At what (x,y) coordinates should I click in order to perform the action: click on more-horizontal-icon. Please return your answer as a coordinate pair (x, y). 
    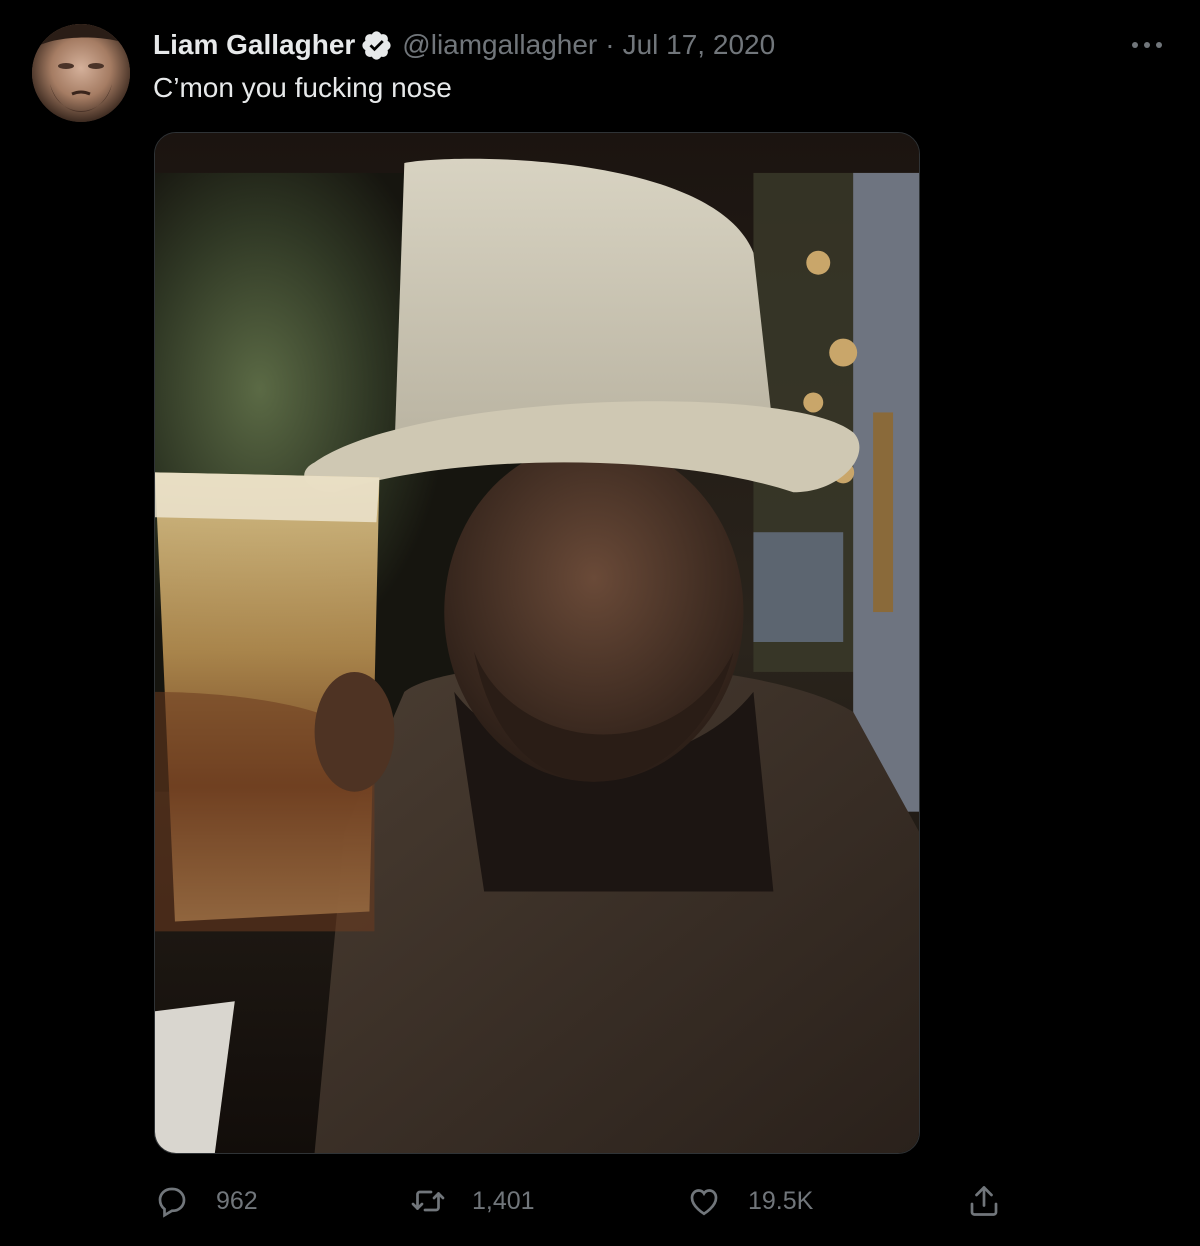
    Looking at the image, I should click on (1147, 45).